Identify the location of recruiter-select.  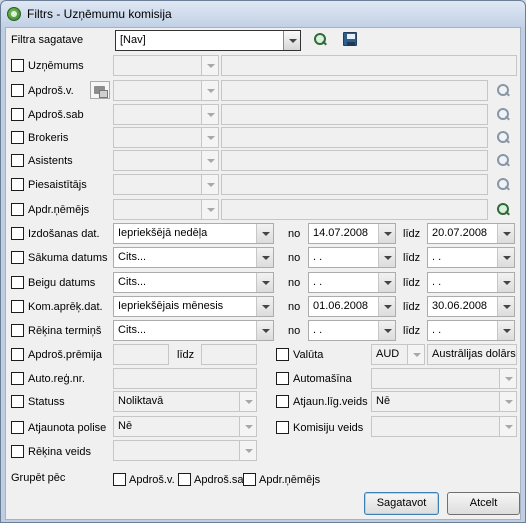
(166, 184).